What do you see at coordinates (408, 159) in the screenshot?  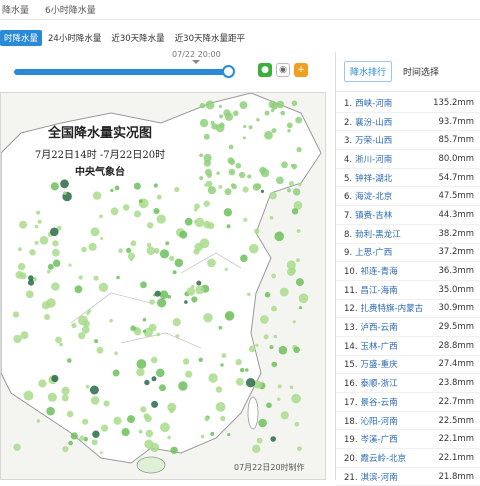 I see `ranking-row: 4. 淅川-河南 80.0mm` at bounding box center [408, 159].